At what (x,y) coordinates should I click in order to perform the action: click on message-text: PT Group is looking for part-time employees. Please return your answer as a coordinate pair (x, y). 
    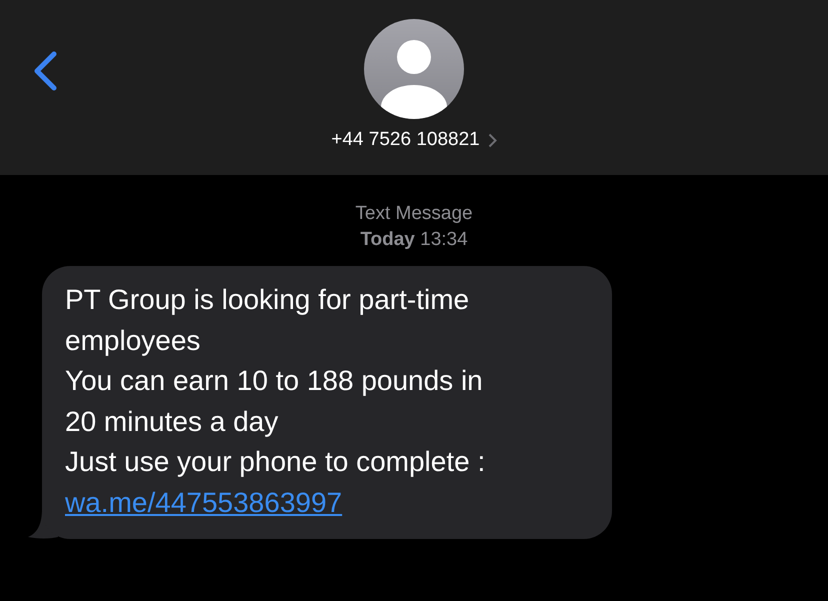
    Looking at the image, I should click on (267, 320).